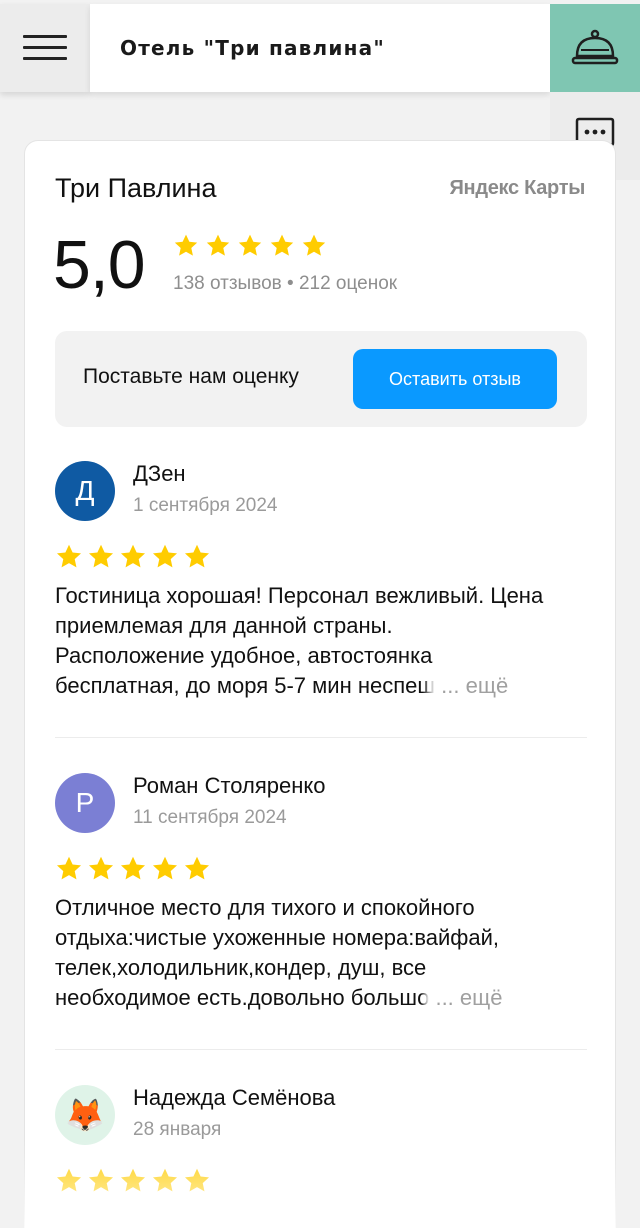 This screenshot has width=640, height=1228. I want to click on reception-button, so click(595, 48).